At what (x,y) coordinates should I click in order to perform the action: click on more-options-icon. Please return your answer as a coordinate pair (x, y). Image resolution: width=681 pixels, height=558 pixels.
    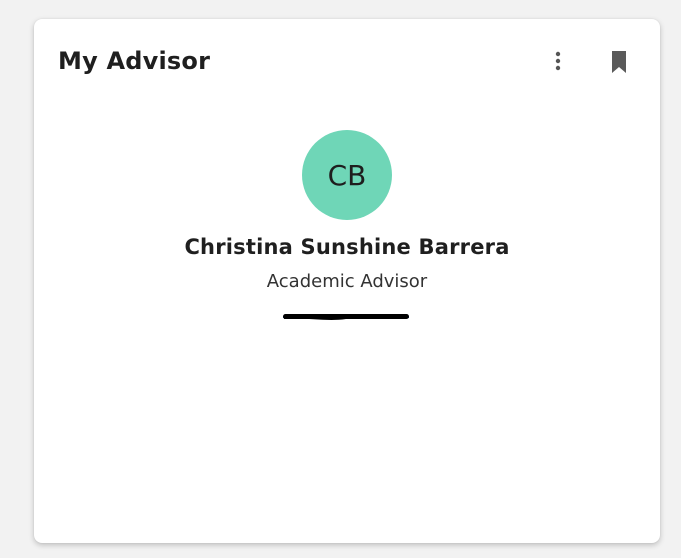
    Looking at the image, I should click on (558, 61).